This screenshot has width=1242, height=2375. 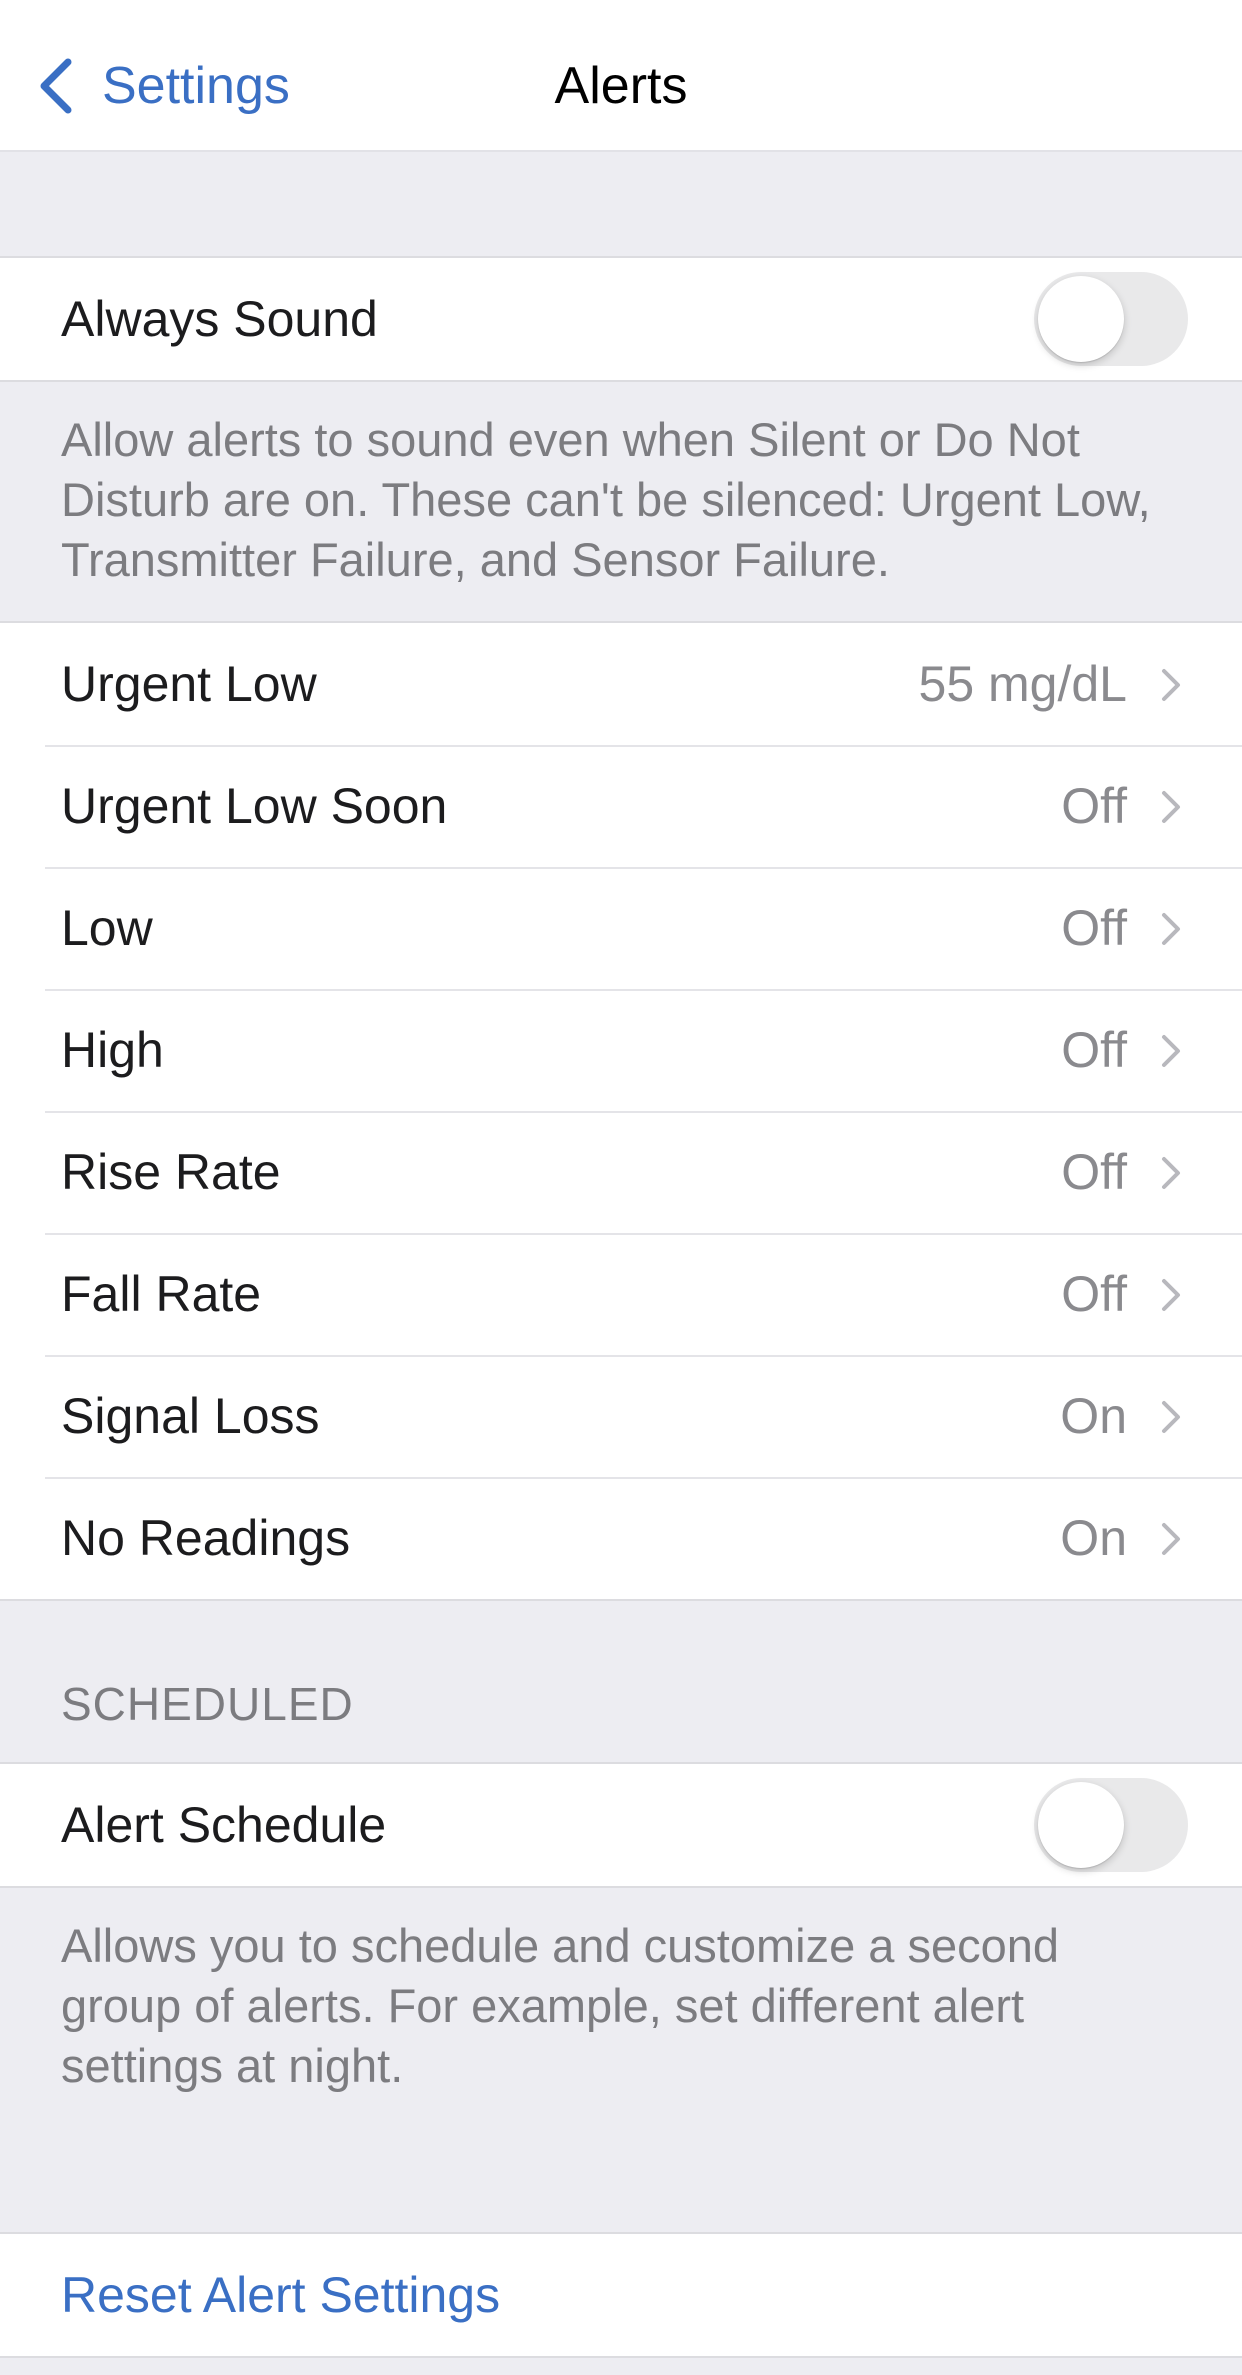 I want to click on alert-label: Urgent Low, so click(x=189, y=684).